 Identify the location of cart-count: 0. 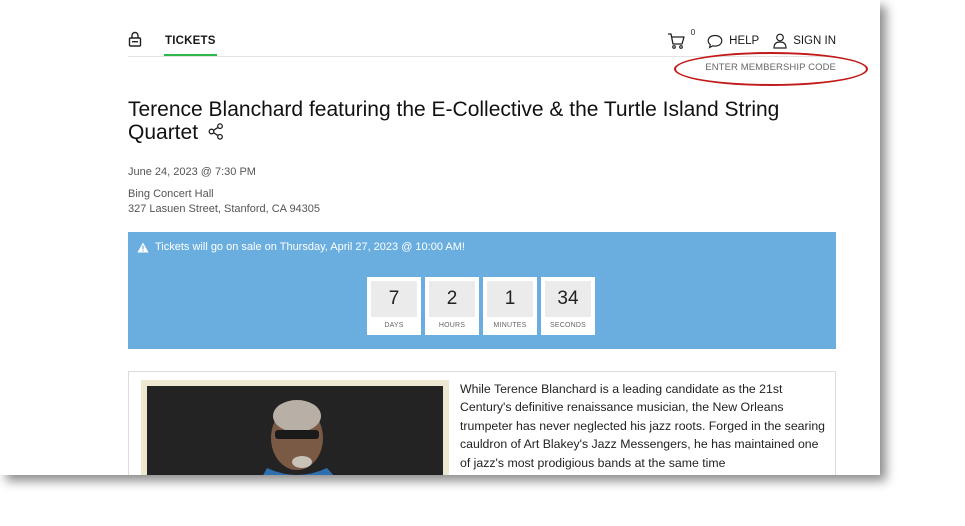
(693, 32).